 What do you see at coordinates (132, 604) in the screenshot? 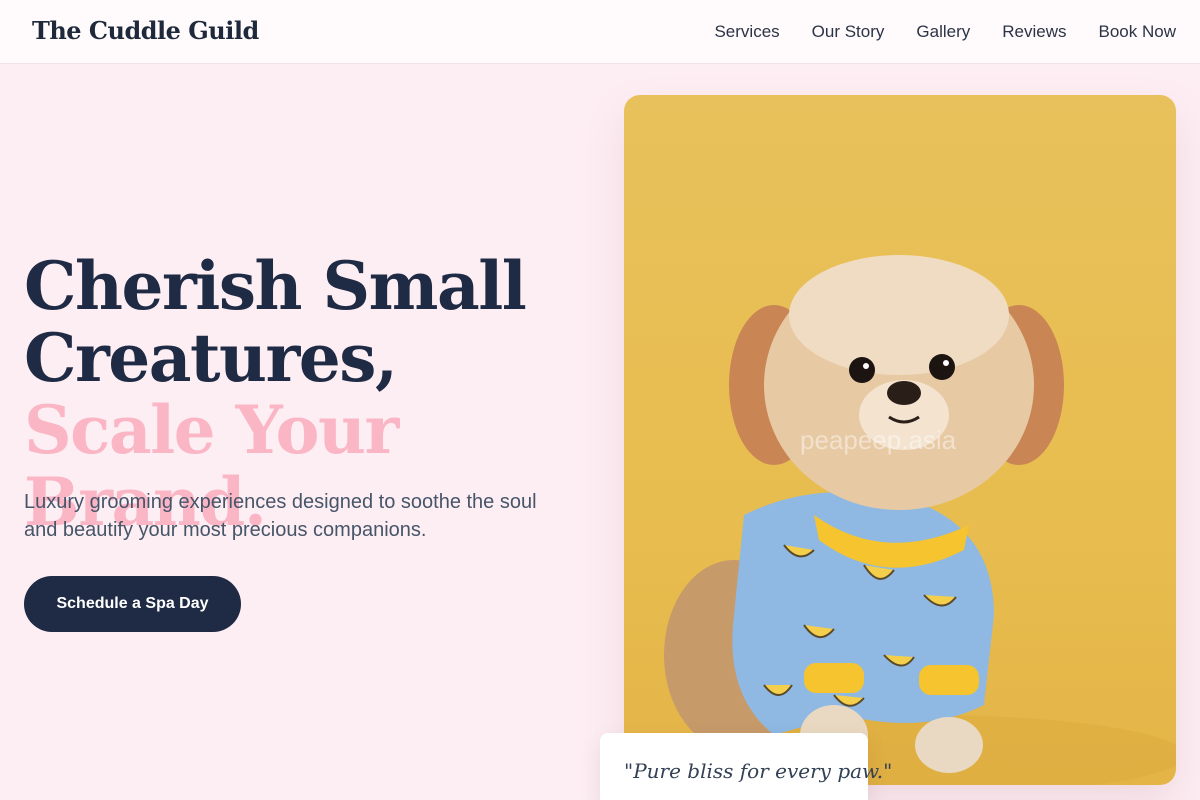
I see `schedule-spa-day-button: Schedule a Spa Day` at bounding box center [132, 604].